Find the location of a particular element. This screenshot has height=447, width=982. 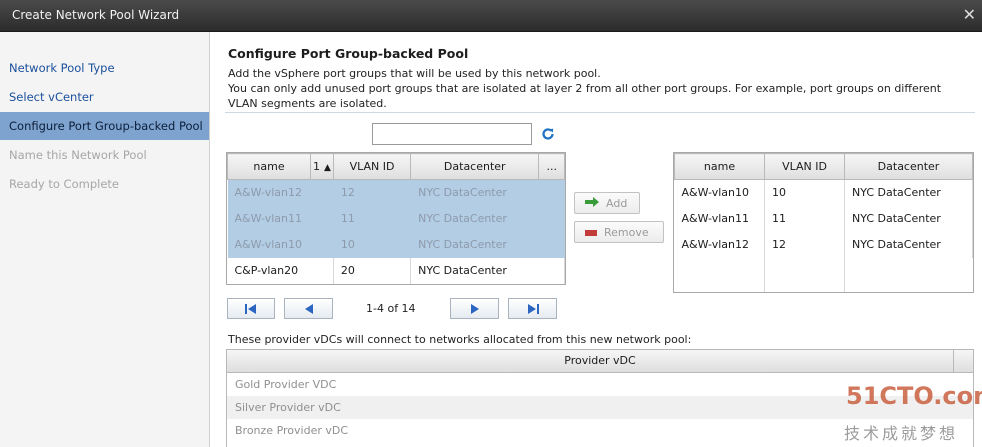

first-page-button is located at coordinates (251, 308).